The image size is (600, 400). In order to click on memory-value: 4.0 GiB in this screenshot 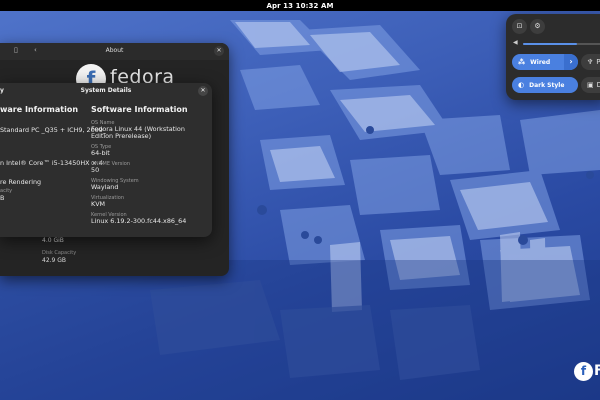, I will do `click(53, 240)`.